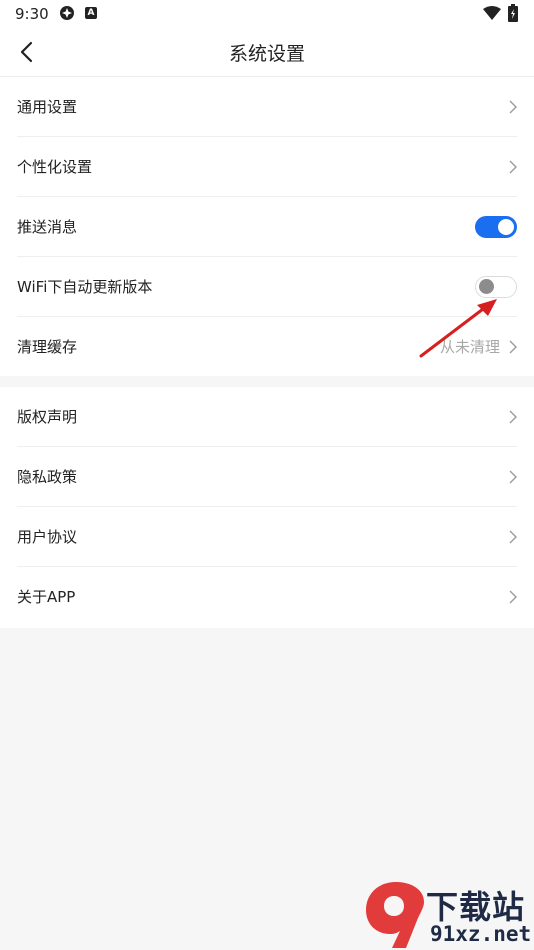 Image resolution: width=534 pixels, height=950 pixels. Describe the element at coordinates (85, 287) in the screenshot. I see `row-label: WiFi下自动更新版本` at that location.